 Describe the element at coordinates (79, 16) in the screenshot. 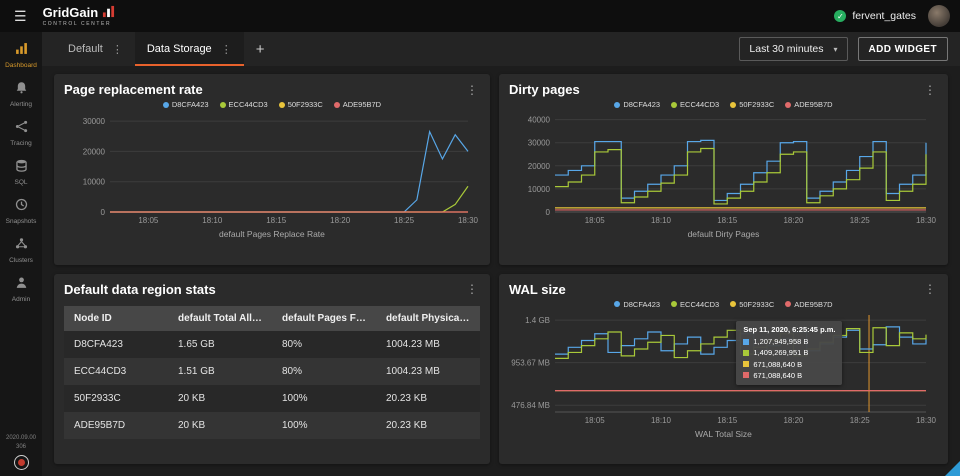

I see `gridgain-logo: GridGain CONTROL CENTER` at that location.